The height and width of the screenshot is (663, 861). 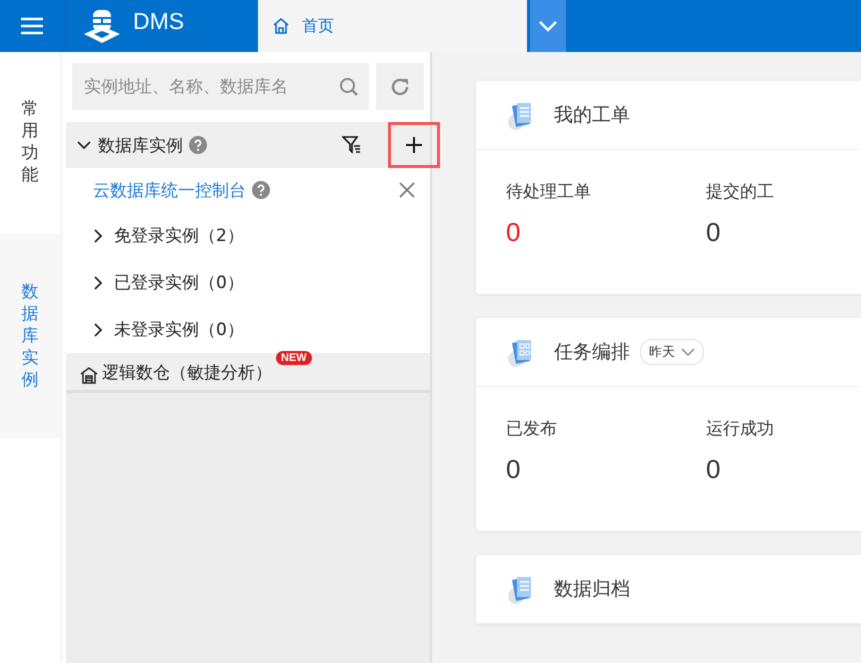 What do you see at coordinates (592, 589) in the screenshot?
I see `card-title: 数据归档` at bounding box center [592, 589].